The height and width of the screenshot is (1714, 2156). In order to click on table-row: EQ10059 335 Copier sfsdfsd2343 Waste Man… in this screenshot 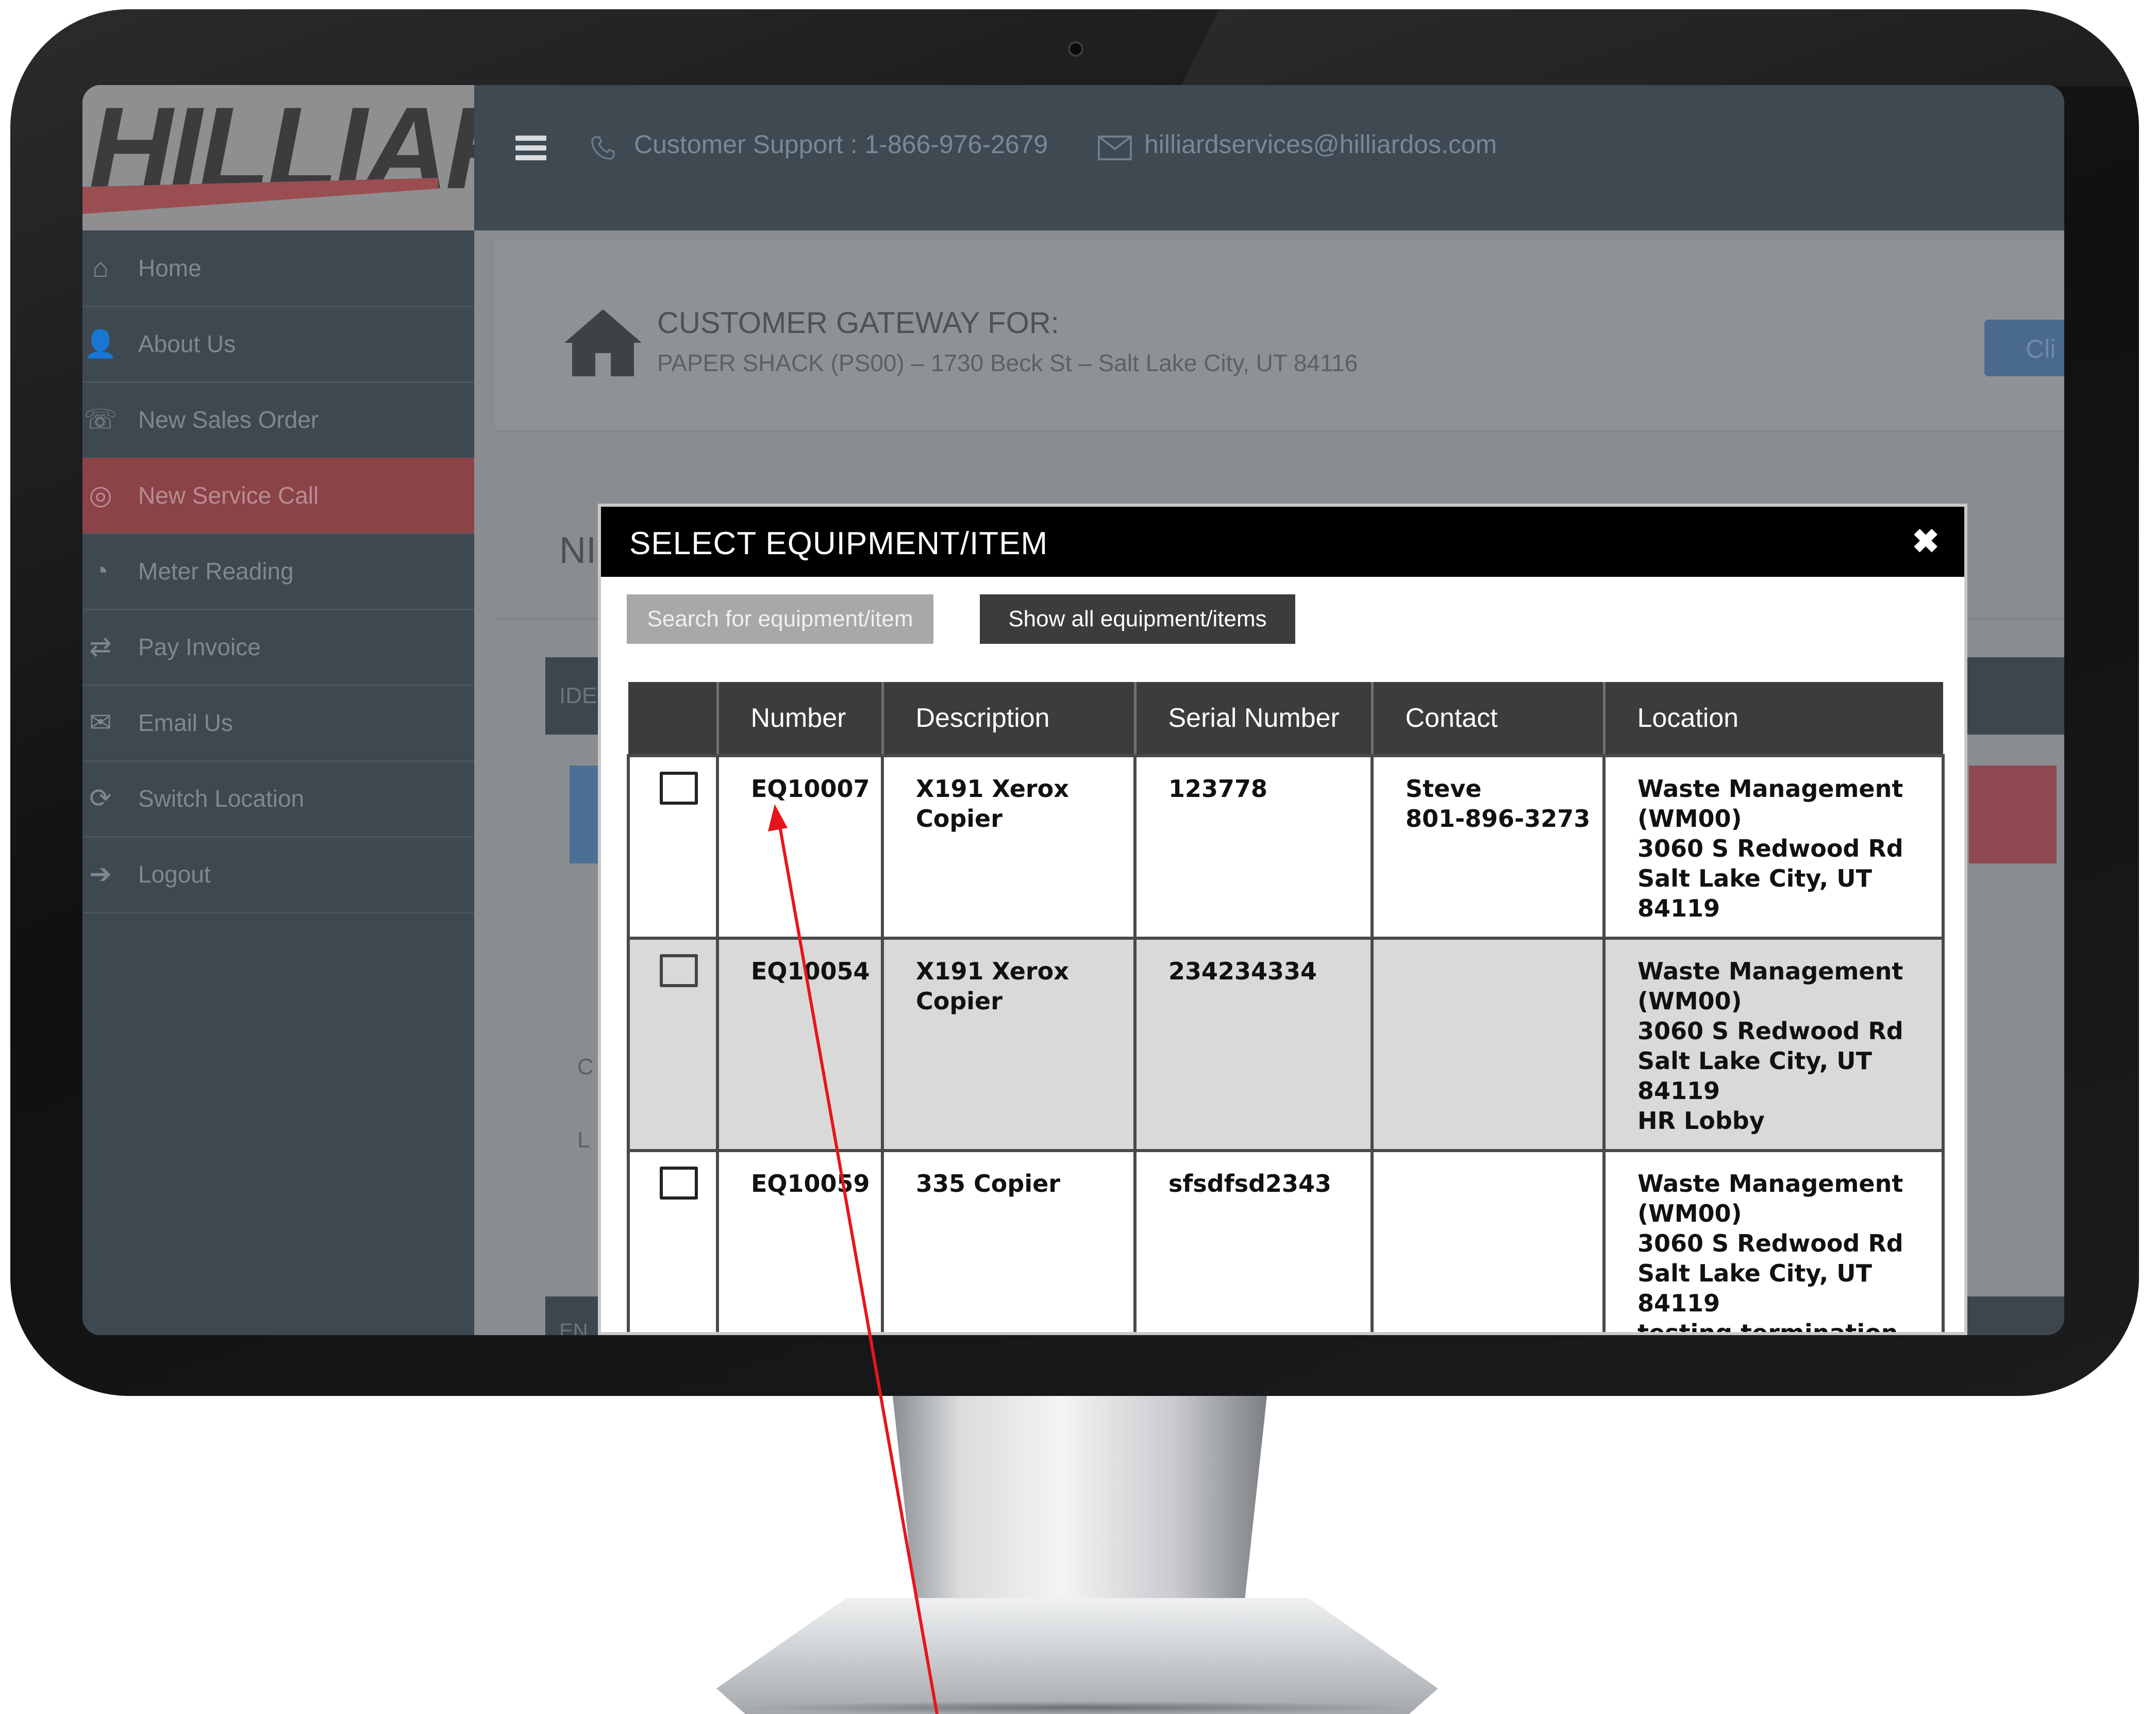, I will do `click(1286, 1242)`.